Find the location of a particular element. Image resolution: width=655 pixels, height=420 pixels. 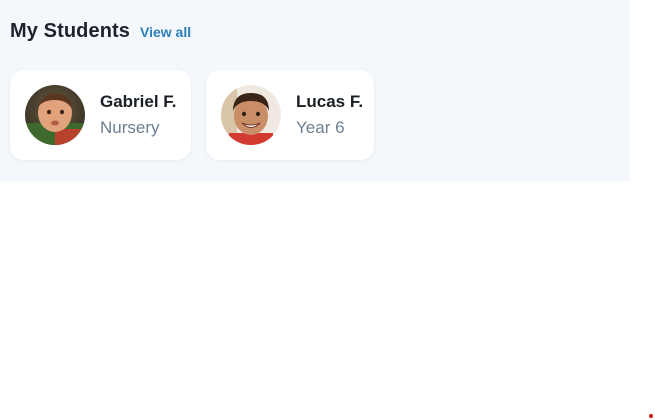

section-title: My Students is located at coordinates (70, 31).